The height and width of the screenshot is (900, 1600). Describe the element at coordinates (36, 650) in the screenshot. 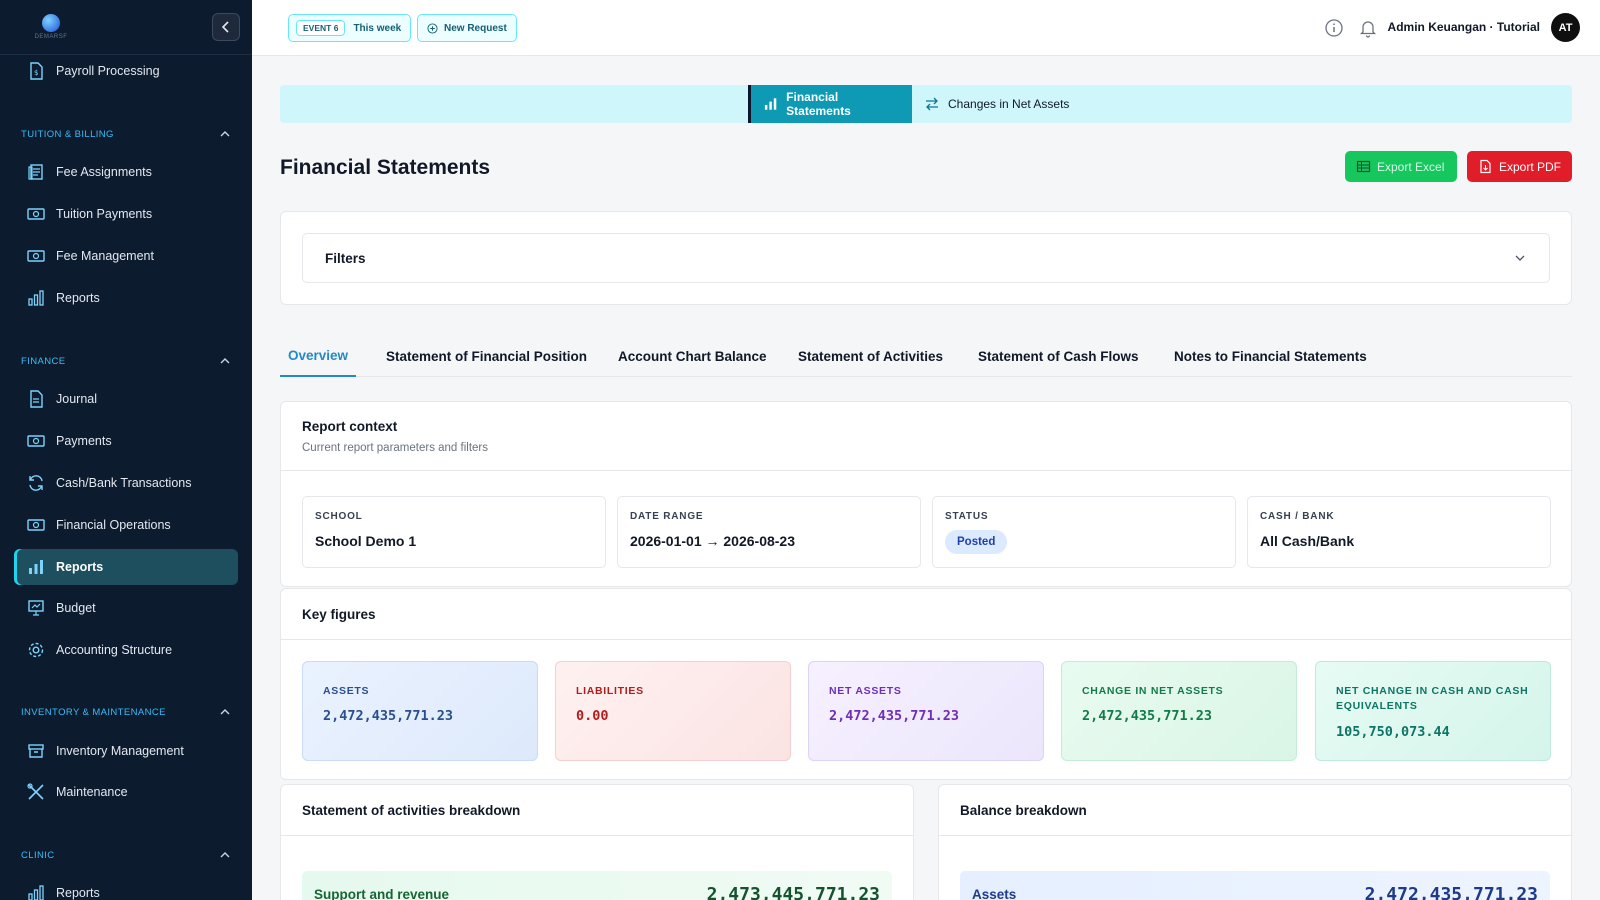

I see `gear-icon` at that location.